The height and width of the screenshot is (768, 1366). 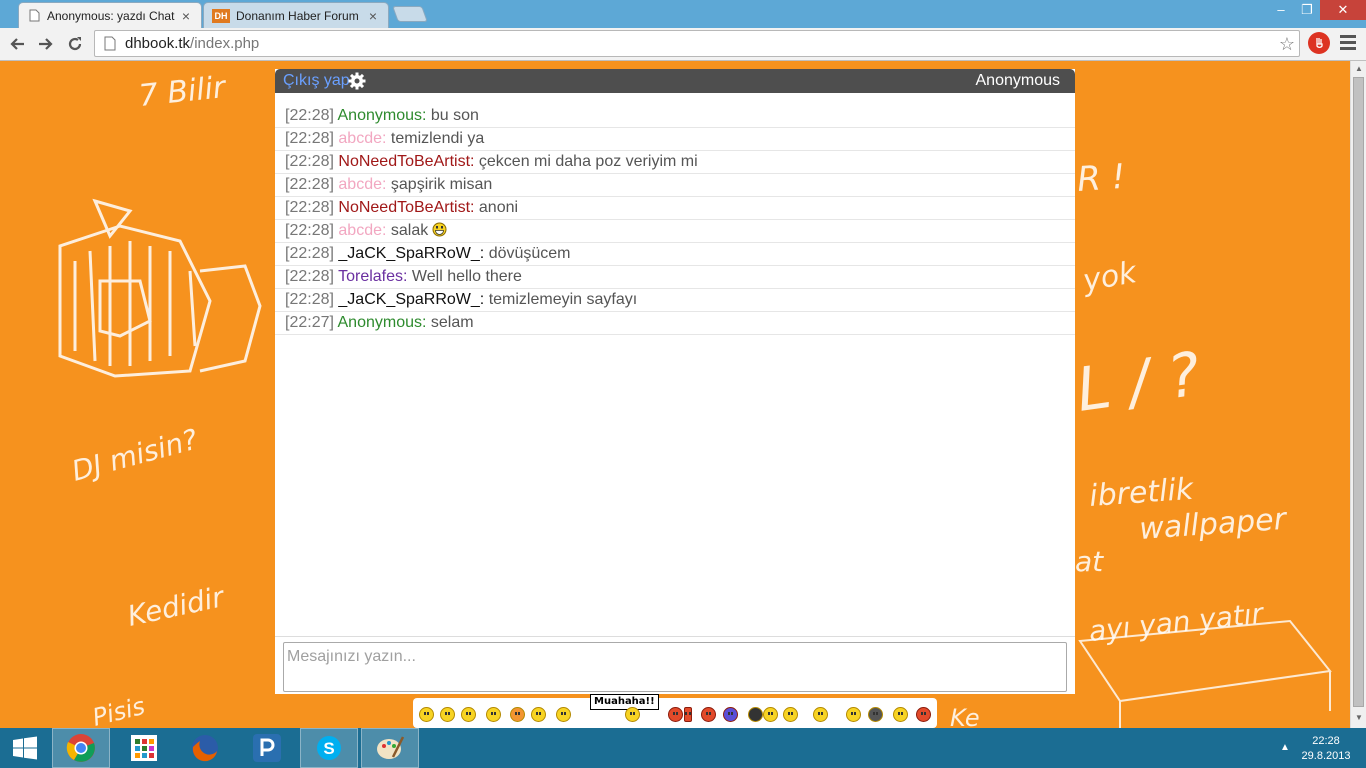 What do you see at coordinates (675, 714) in the screenshot?
I see `angry-emoji-icon` at bounding box center [675, 714].